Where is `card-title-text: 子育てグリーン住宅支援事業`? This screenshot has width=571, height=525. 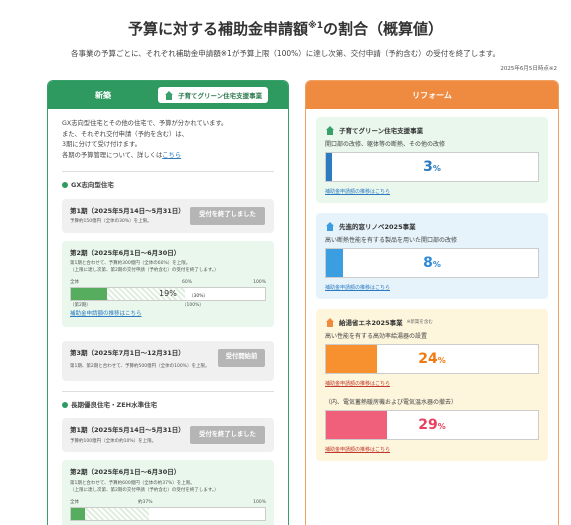
card-title-text: 子育てグリーン住宅支援事業 is located at coordinates (381, 131).